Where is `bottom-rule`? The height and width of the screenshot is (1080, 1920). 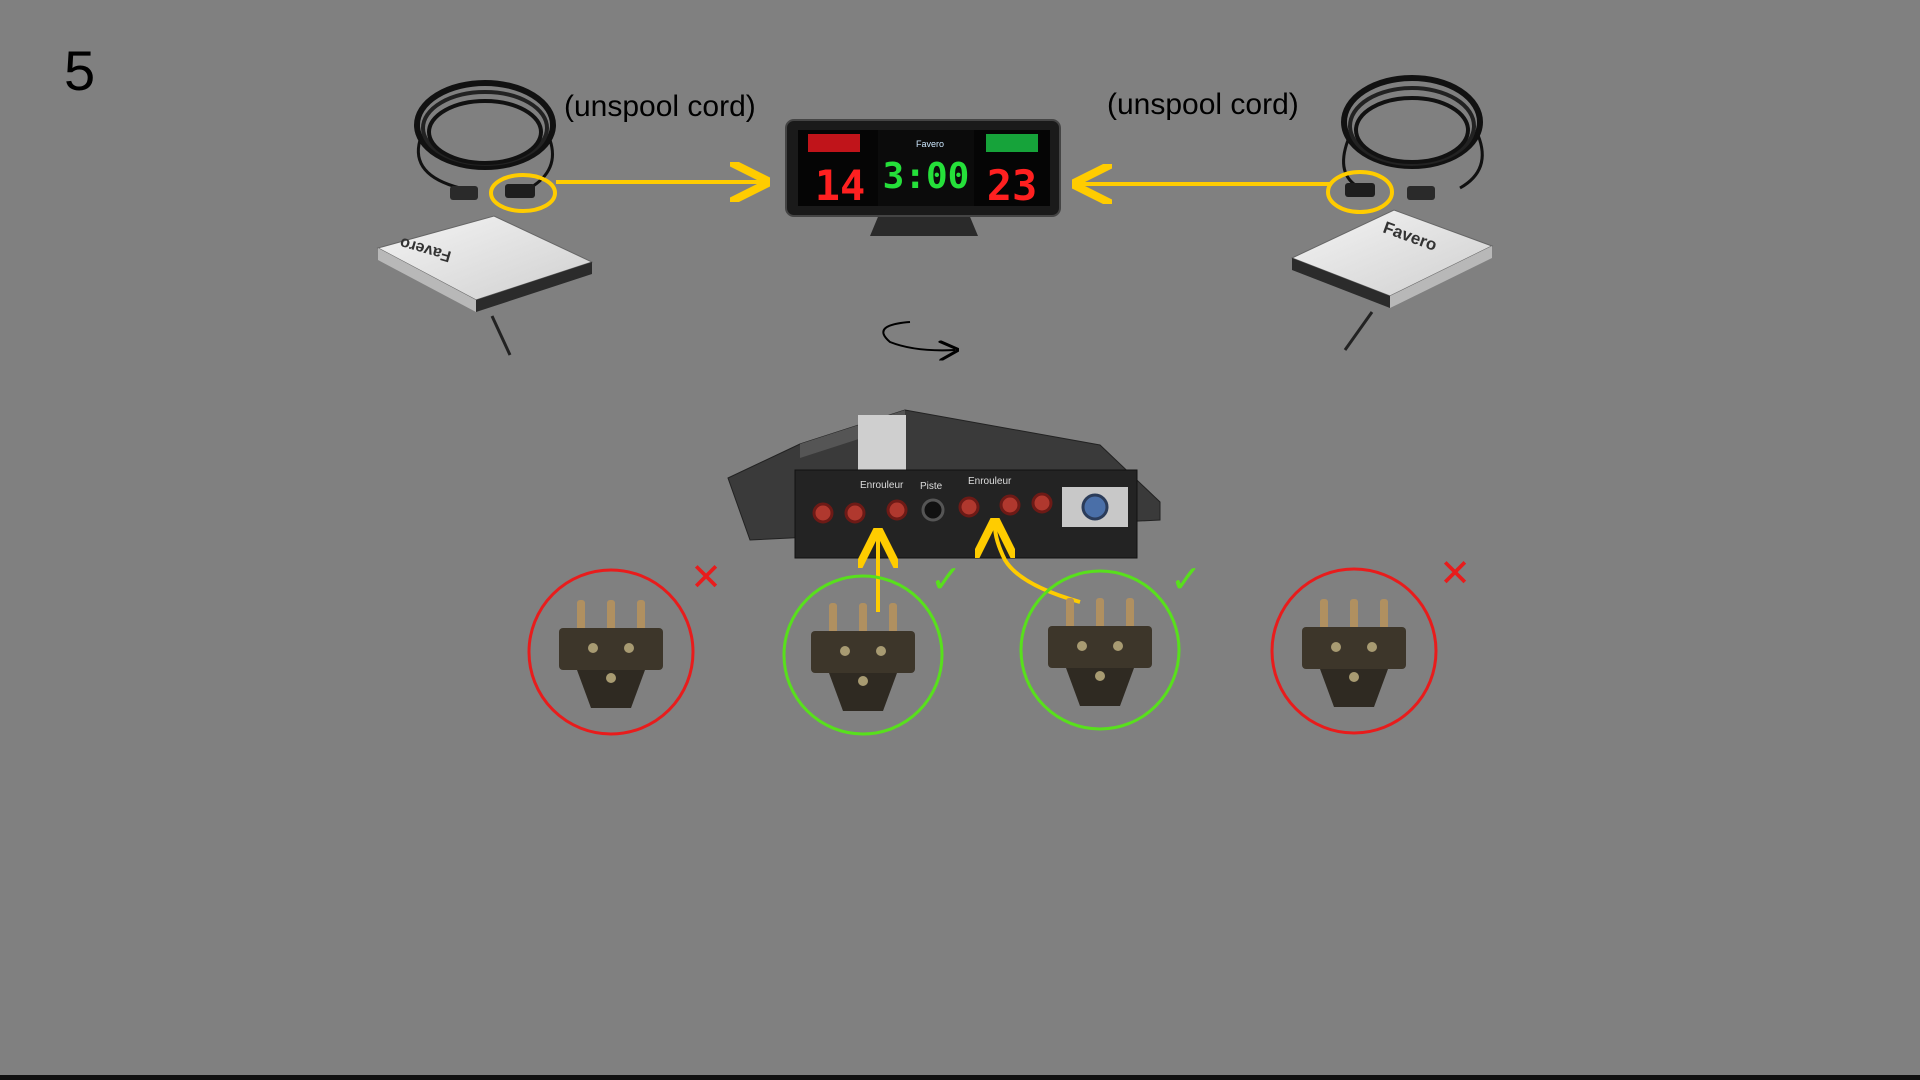
bottom-rule is located at coordinates (960, 1077).